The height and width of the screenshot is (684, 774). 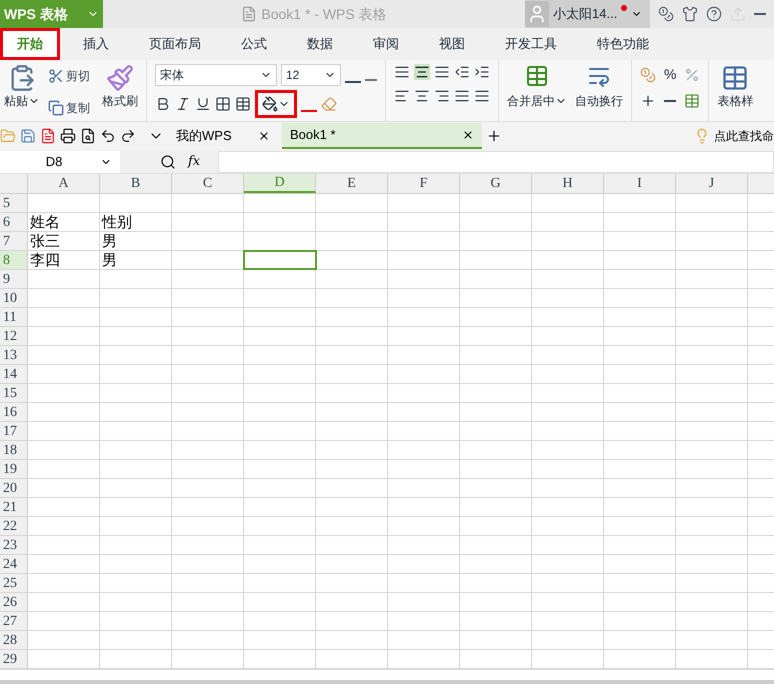 I want to click on row-header: 12, so click(x=14, y=336).